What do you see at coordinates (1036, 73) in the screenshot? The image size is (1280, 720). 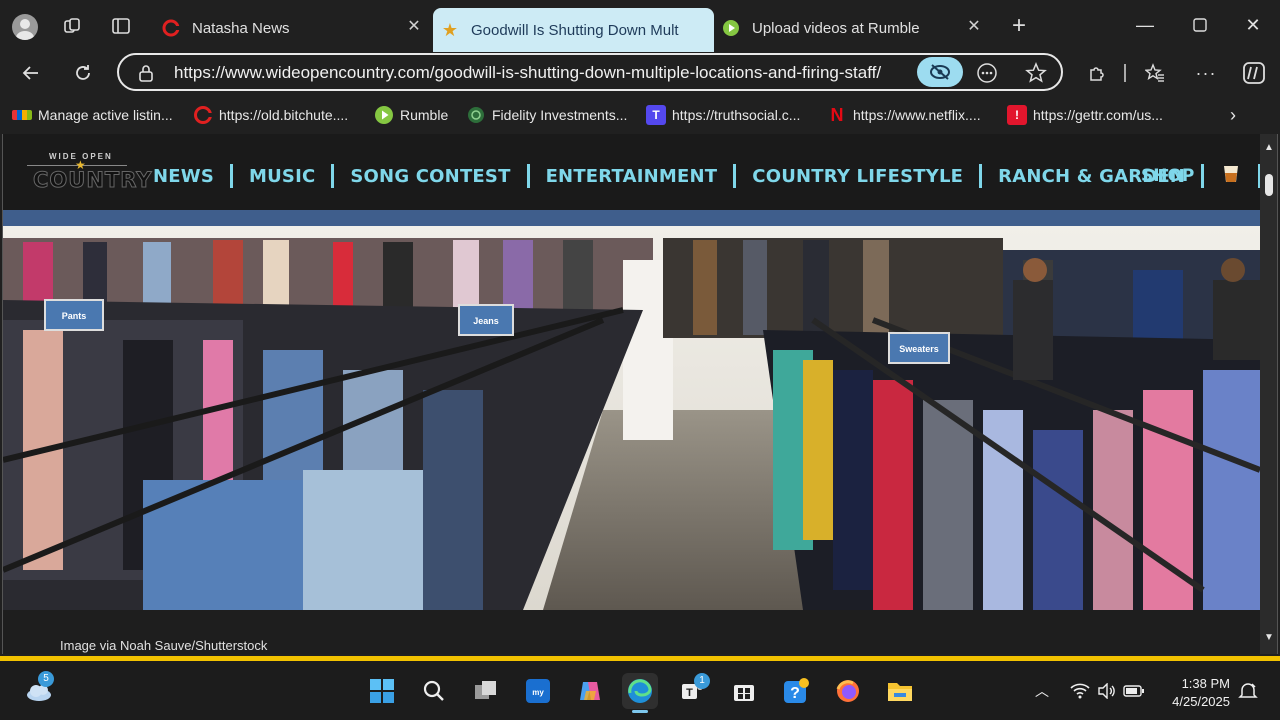 I see `favorite-star-icon` at bounding box center [1036, 73].